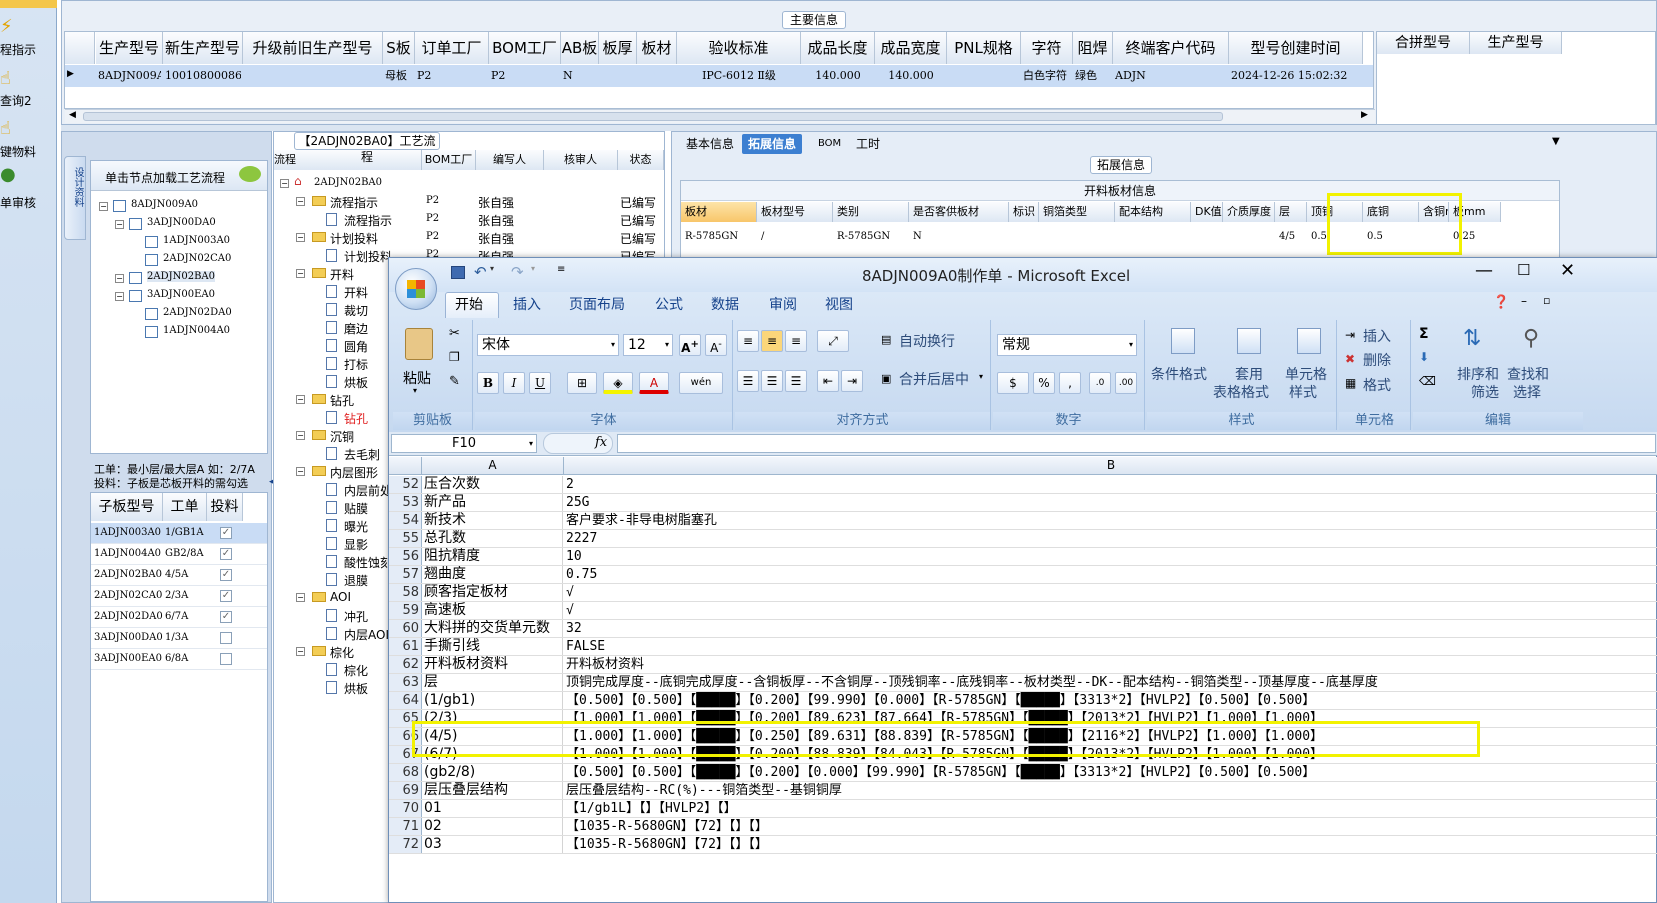 Image resolution: width=1657 pixels, height=903 pixels. Describe the element at coordinates (772, 381) in the screenshot. I see `align-center-icon: ☰` at that location.